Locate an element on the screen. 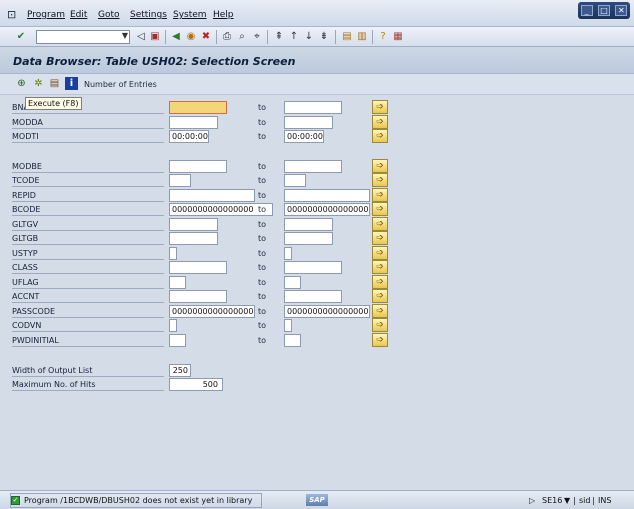 This screenshot has height=509, width=634. menu-settings: Settings is located at coordinates (148, 15).